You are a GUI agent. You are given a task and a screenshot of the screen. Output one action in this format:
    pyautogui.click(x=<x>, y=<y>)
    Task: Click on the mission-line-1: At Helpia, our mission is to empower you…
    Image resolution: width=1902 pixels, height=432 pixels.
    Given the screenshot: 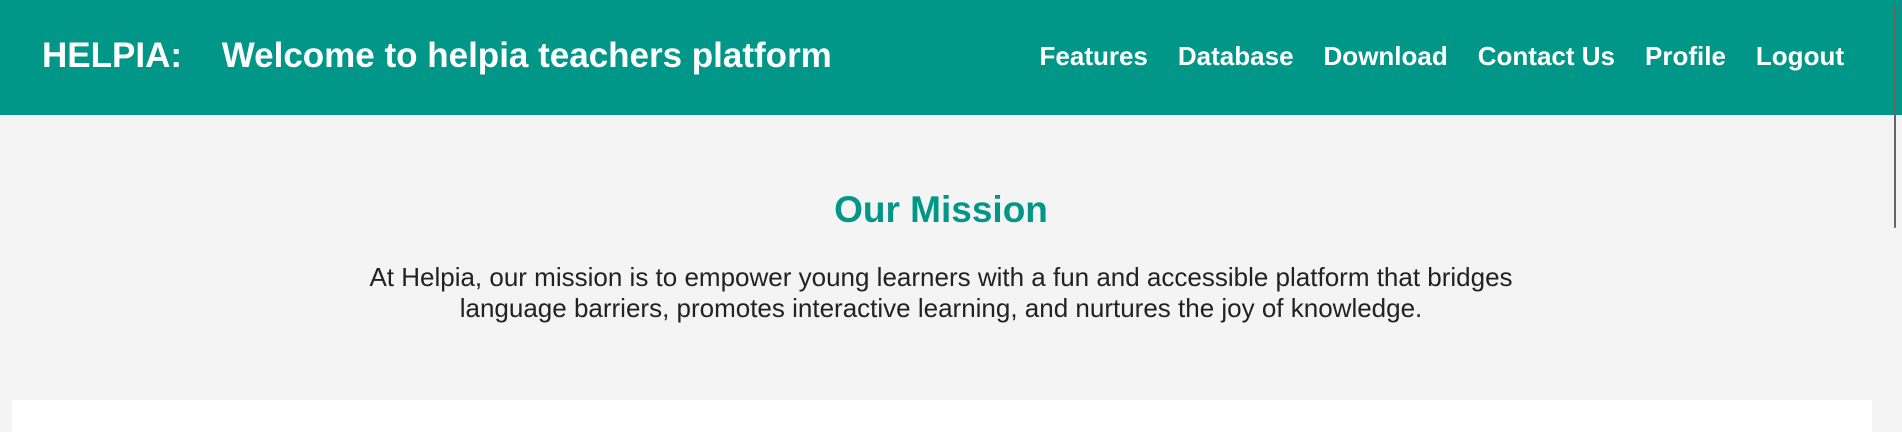 What is the action you would take?
    pyautogui.click(x=941, y=277)
    